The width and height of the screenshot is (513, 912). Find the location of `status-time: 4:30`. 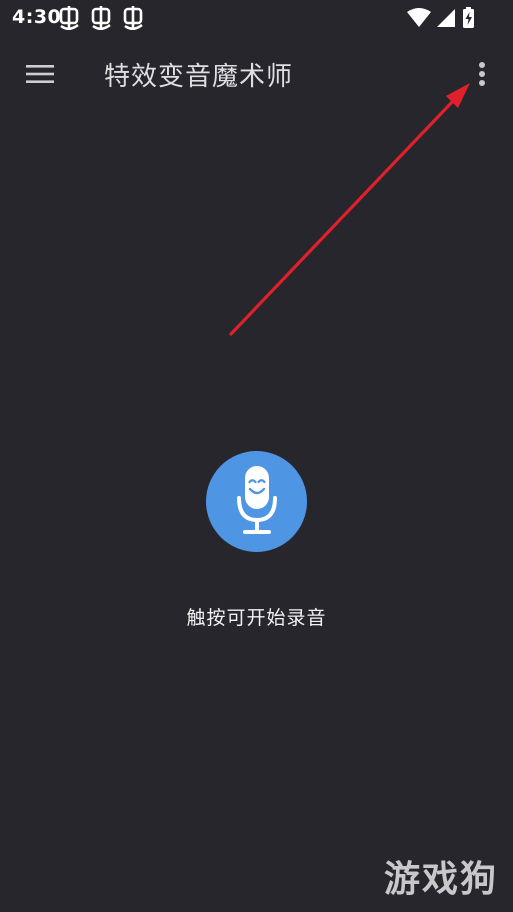

status-time: 4:30 is located at coordinates (37, 17).